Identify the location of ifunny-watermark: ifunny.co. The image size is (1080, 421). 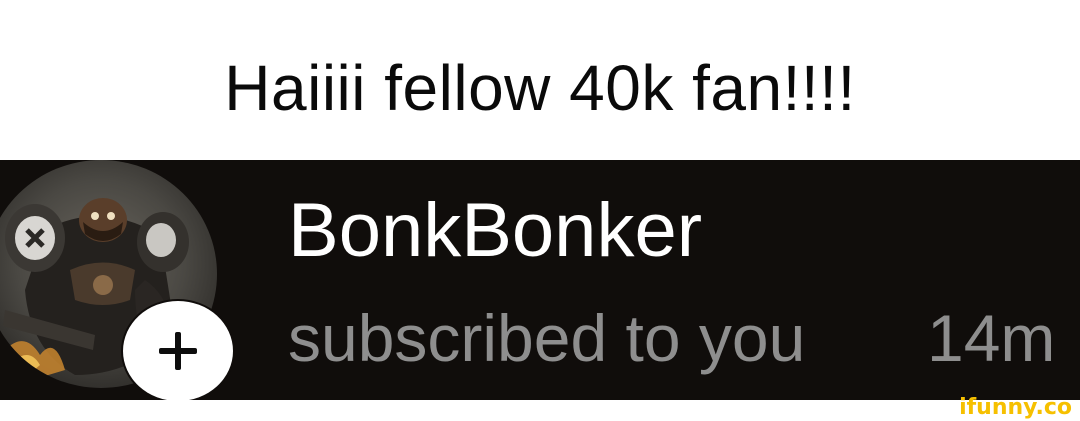
(1015, 407).